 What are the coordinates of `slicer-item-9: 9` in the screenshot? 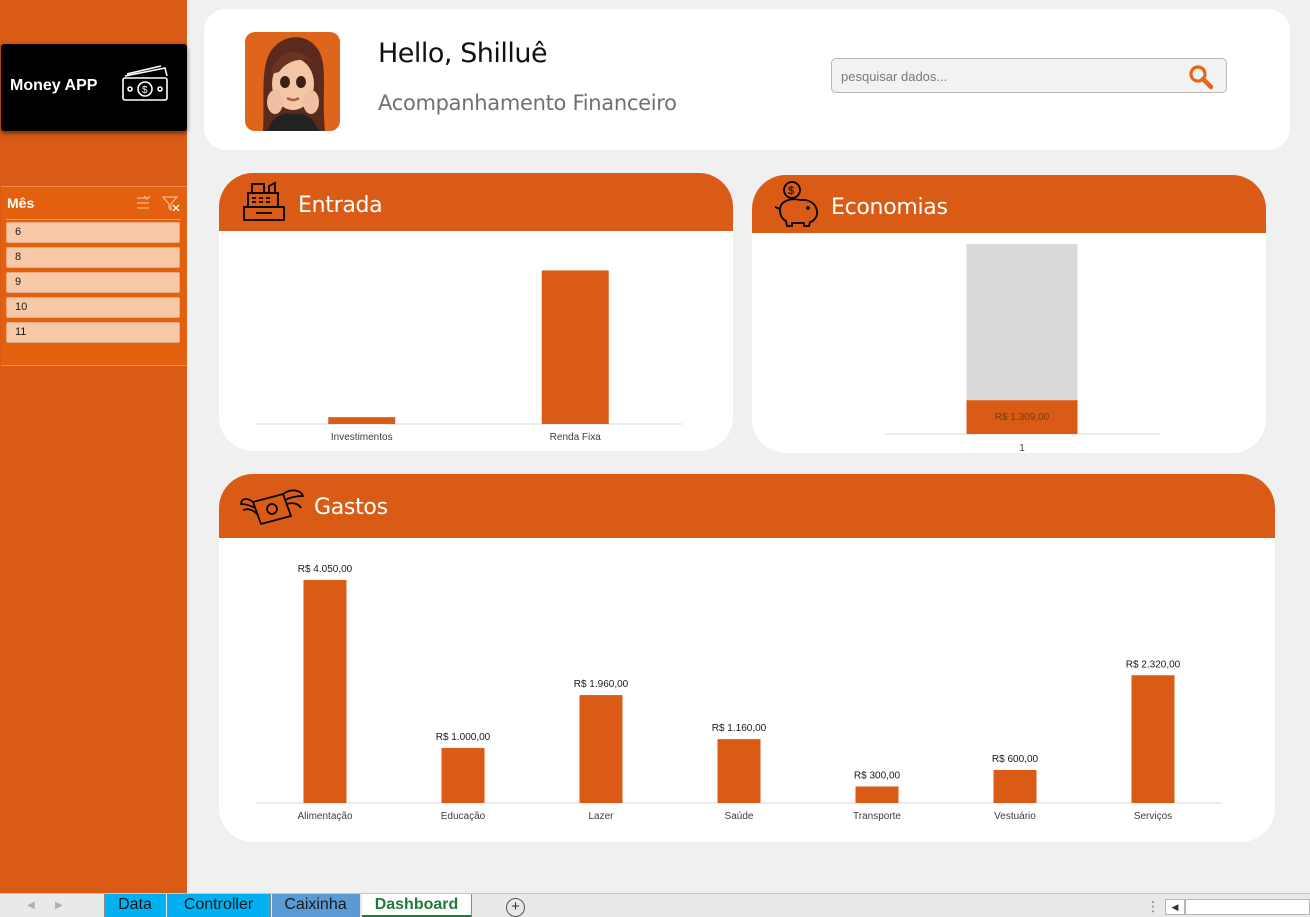 It's located at (93, 282).